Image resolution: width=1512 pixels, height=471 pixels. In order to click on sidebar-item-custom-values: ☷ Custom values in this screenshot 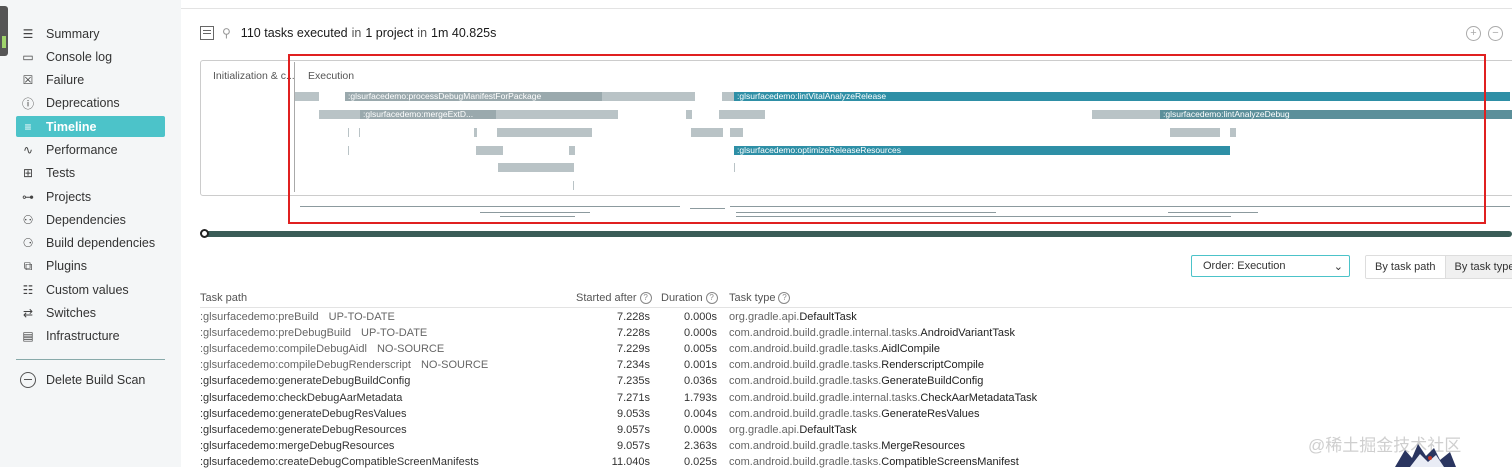, I will do `click(90, 289)`.